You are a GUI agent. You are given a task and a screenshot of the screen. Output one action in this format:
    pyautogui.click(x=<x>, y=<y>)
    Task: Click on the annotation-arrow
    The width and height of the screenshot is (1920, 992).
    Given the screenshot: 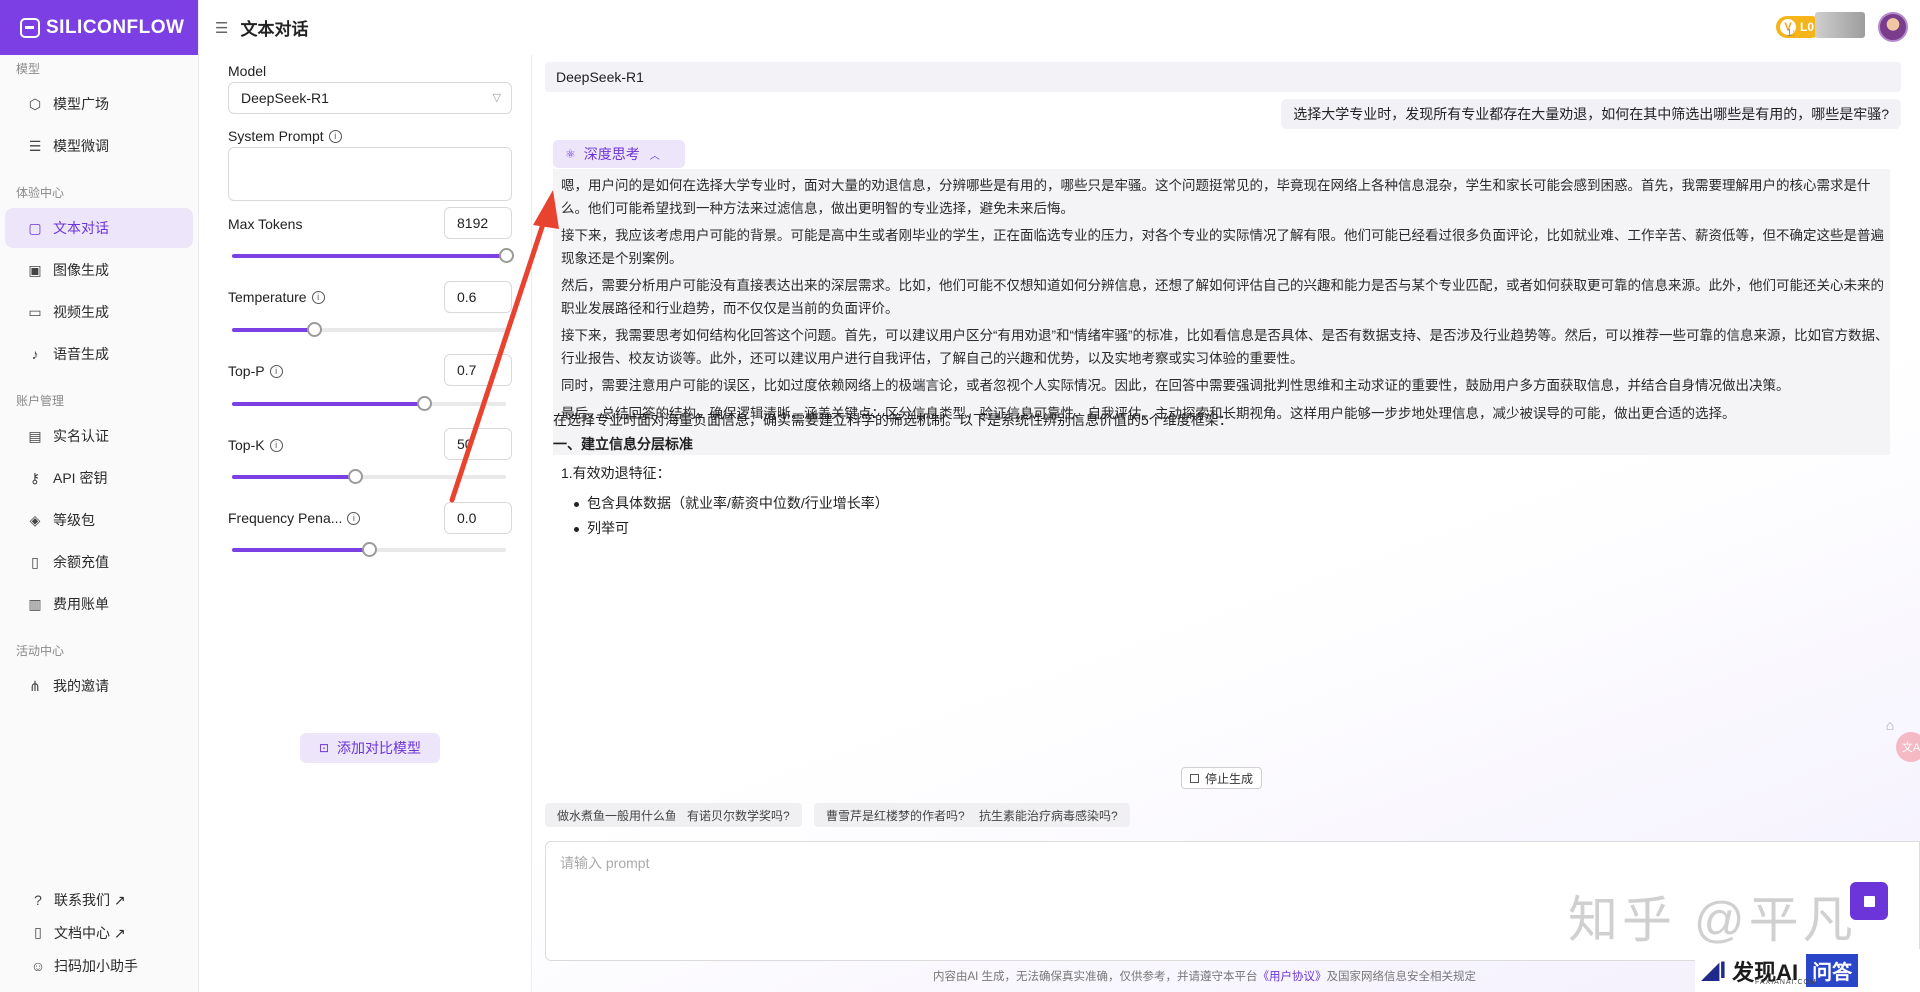 What is the action you would take?
    pyautogui.click(x=504, y=346)
    